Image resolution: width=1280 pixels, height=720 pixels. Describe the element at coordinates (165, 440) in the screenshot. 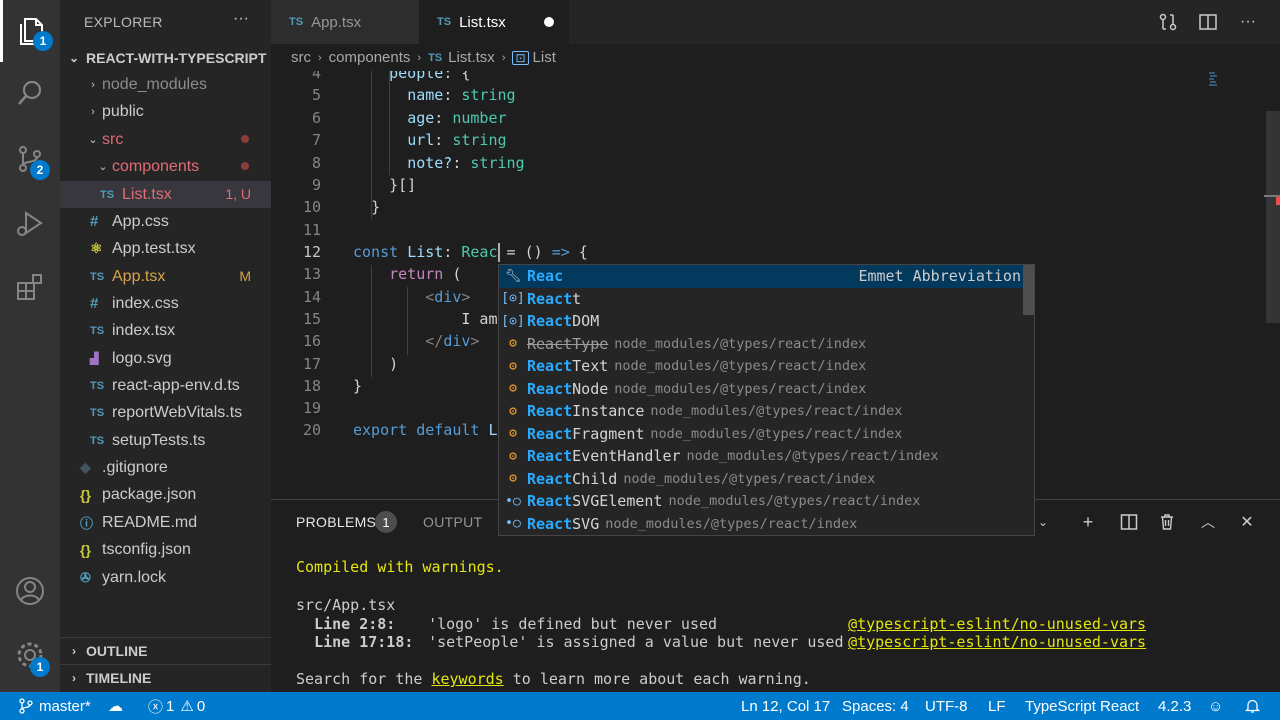

I see `tree-file-setup-tests: TS setupTests.ts` at that location.